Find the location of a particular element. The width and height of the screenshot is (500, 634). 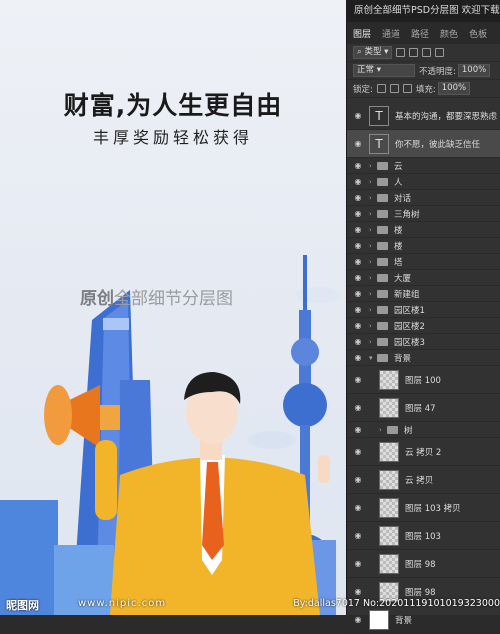

layer-row: ◉ › 塔 is located at coordinates (423, 262).